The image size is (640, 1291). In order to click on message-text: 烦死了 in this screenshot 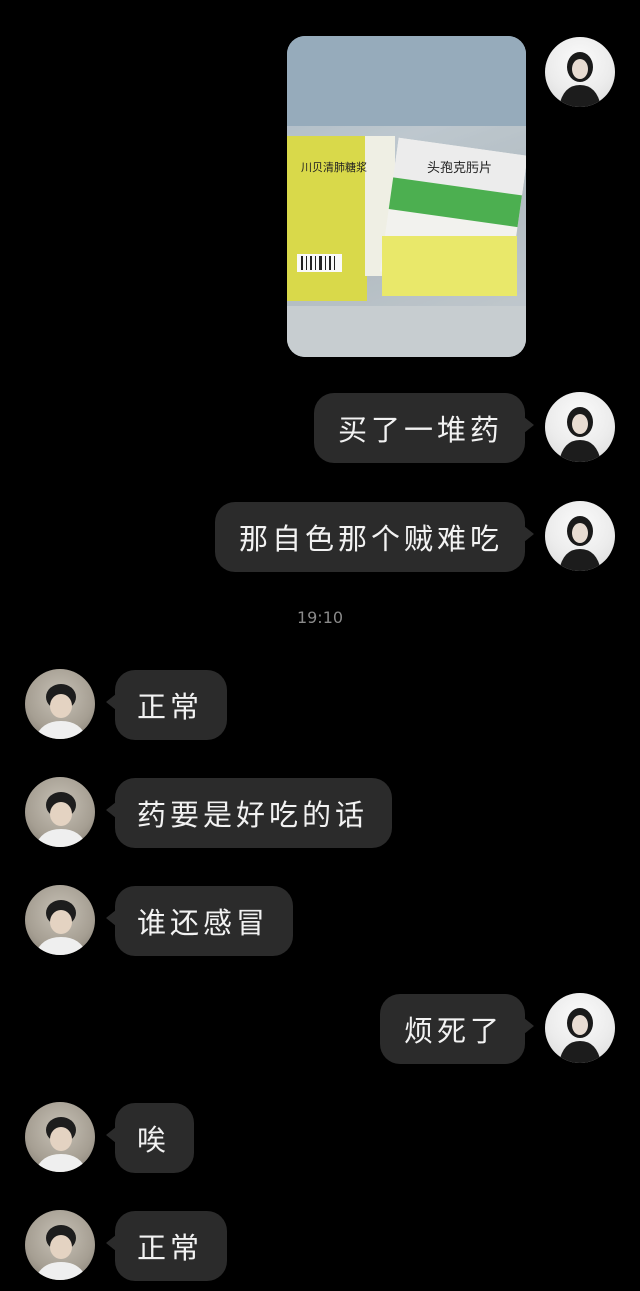, I will do `click(453, 1031)`.